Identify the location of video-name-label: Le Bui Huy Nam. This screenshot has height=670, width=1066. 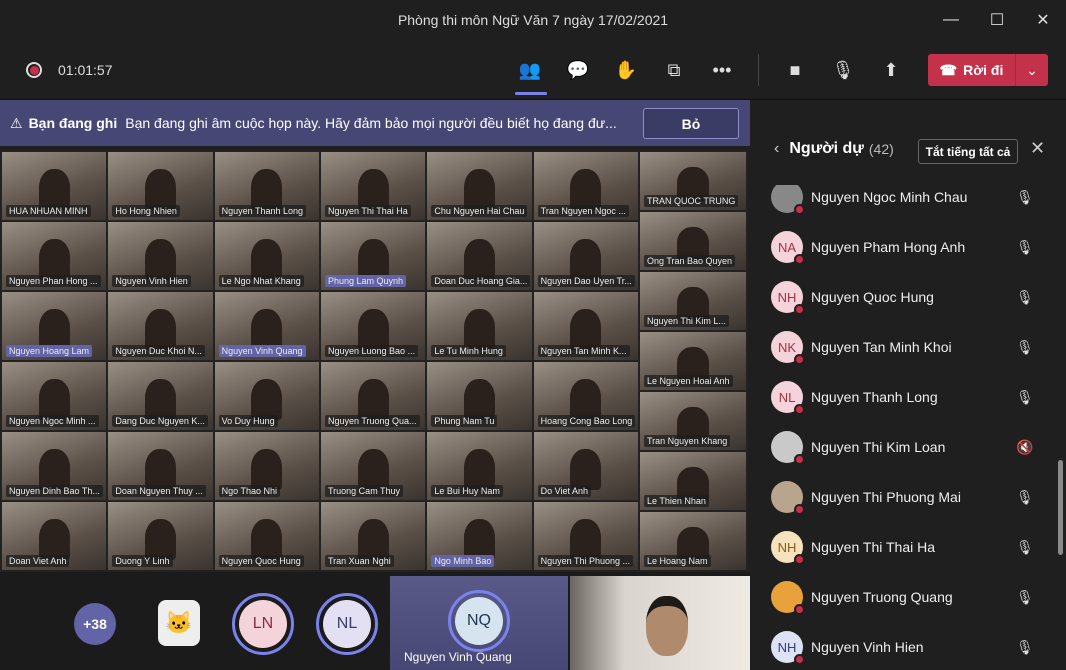
(467, 491).